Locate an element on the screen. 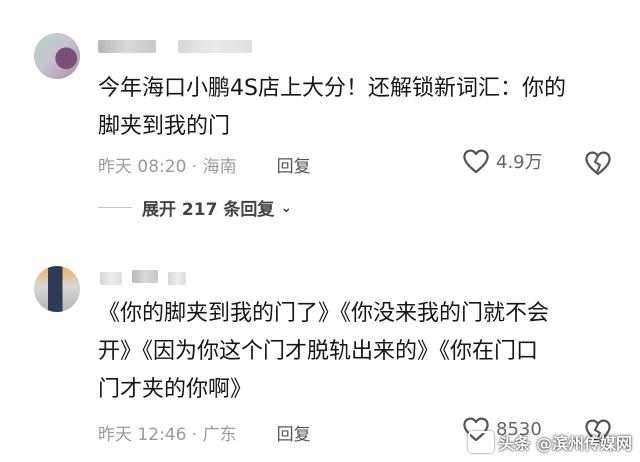 The image size is (640, 462). expand-label: 展开 217 条回复 is located at coordinates (208, 210).